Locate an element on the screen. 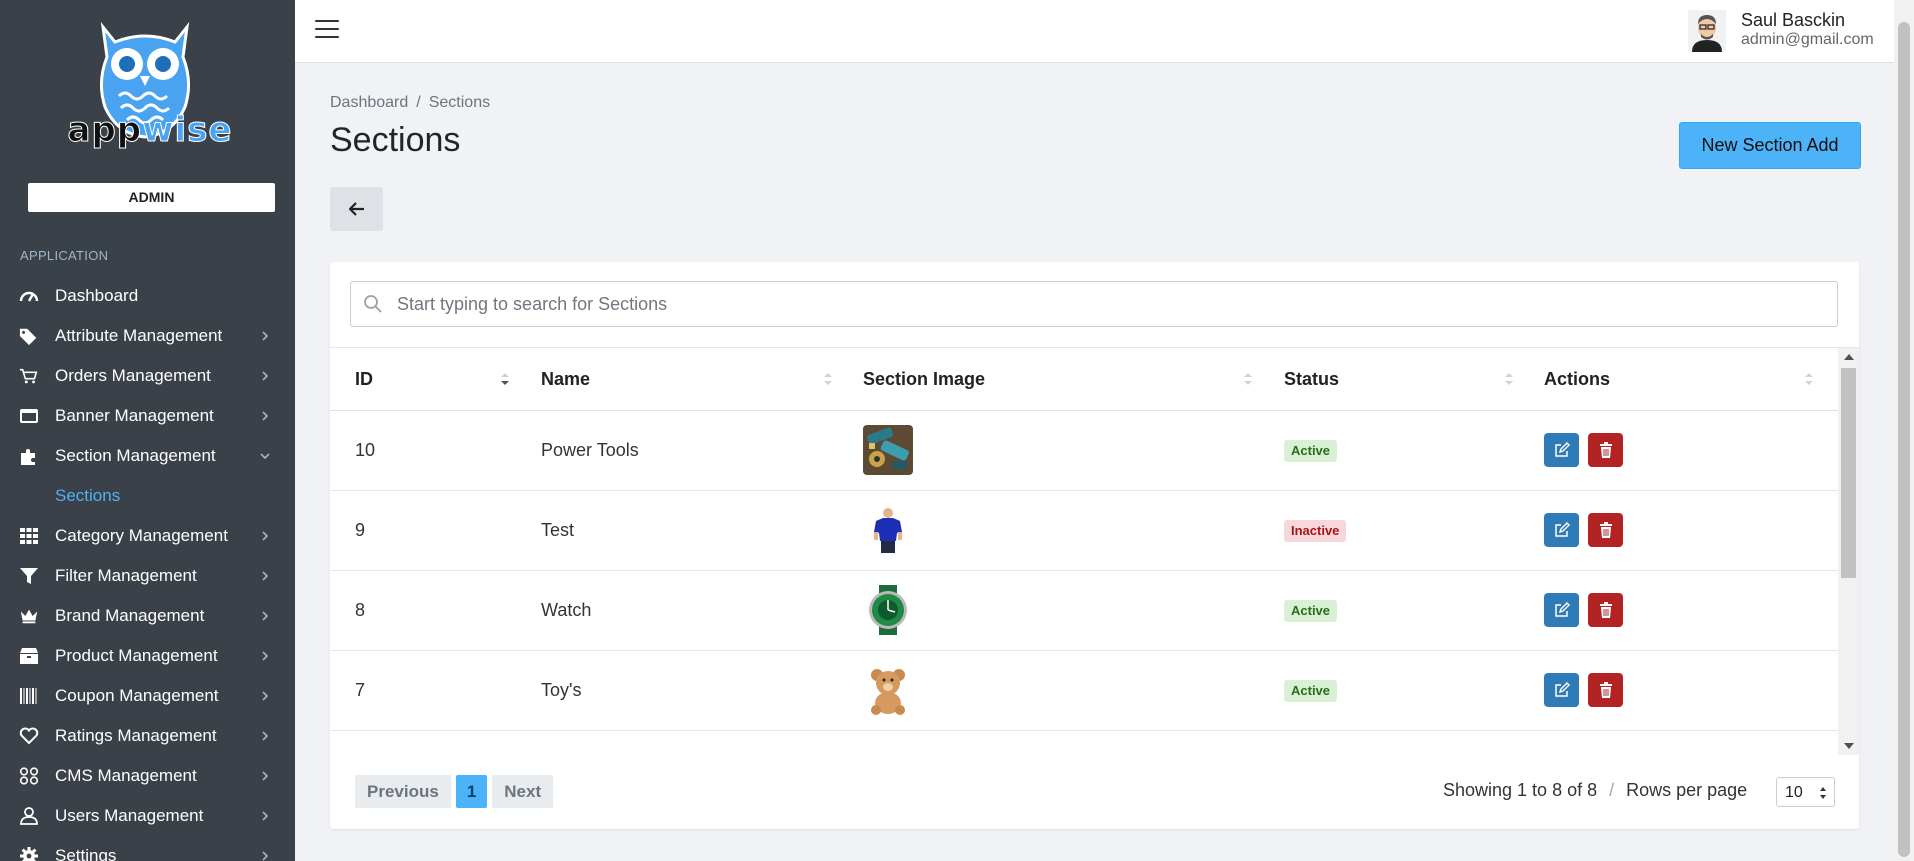 The image size is (1914, 861). sidebar-item-label: Banner Management is located at coordinates (134, 415).